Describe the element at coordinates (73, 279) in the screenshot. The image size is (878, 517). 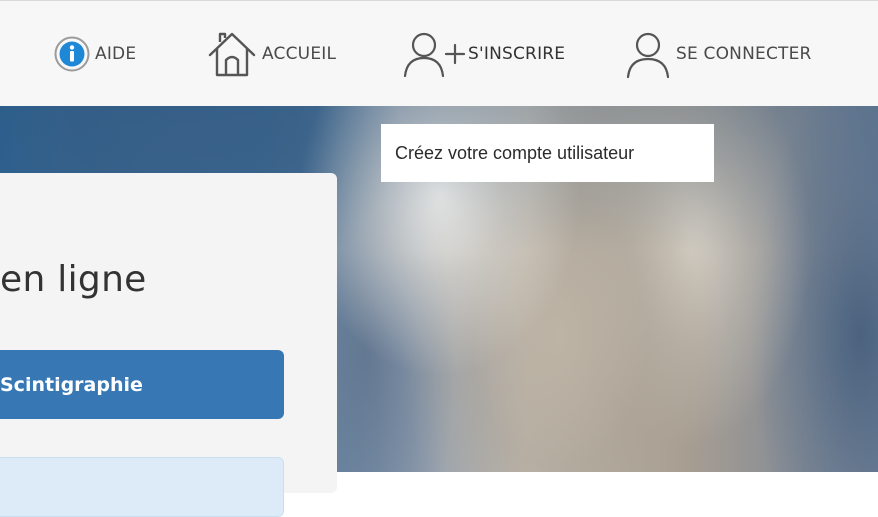
I see `panel-title: en ligne` at that location.